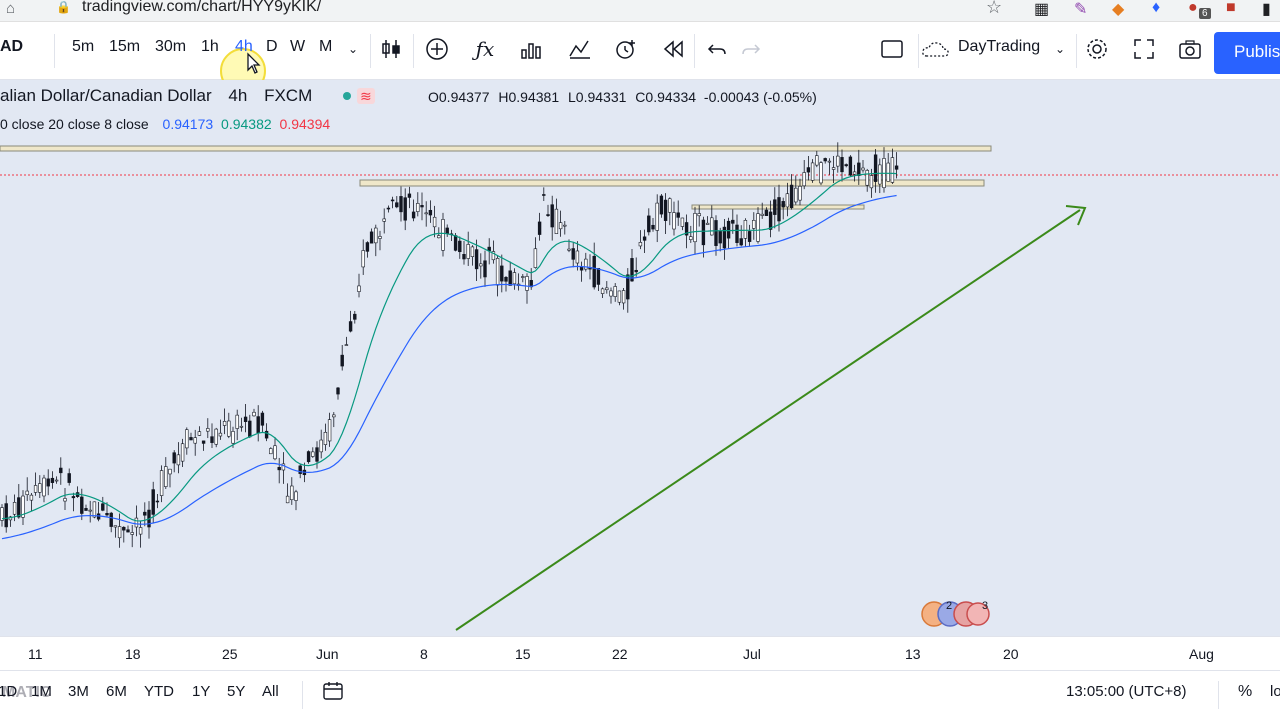 The image size is (1280, 720). What do you see at coordinates (270, 691) in the screenshot?
I see `range-all: All` at bounding box center [270, 691].